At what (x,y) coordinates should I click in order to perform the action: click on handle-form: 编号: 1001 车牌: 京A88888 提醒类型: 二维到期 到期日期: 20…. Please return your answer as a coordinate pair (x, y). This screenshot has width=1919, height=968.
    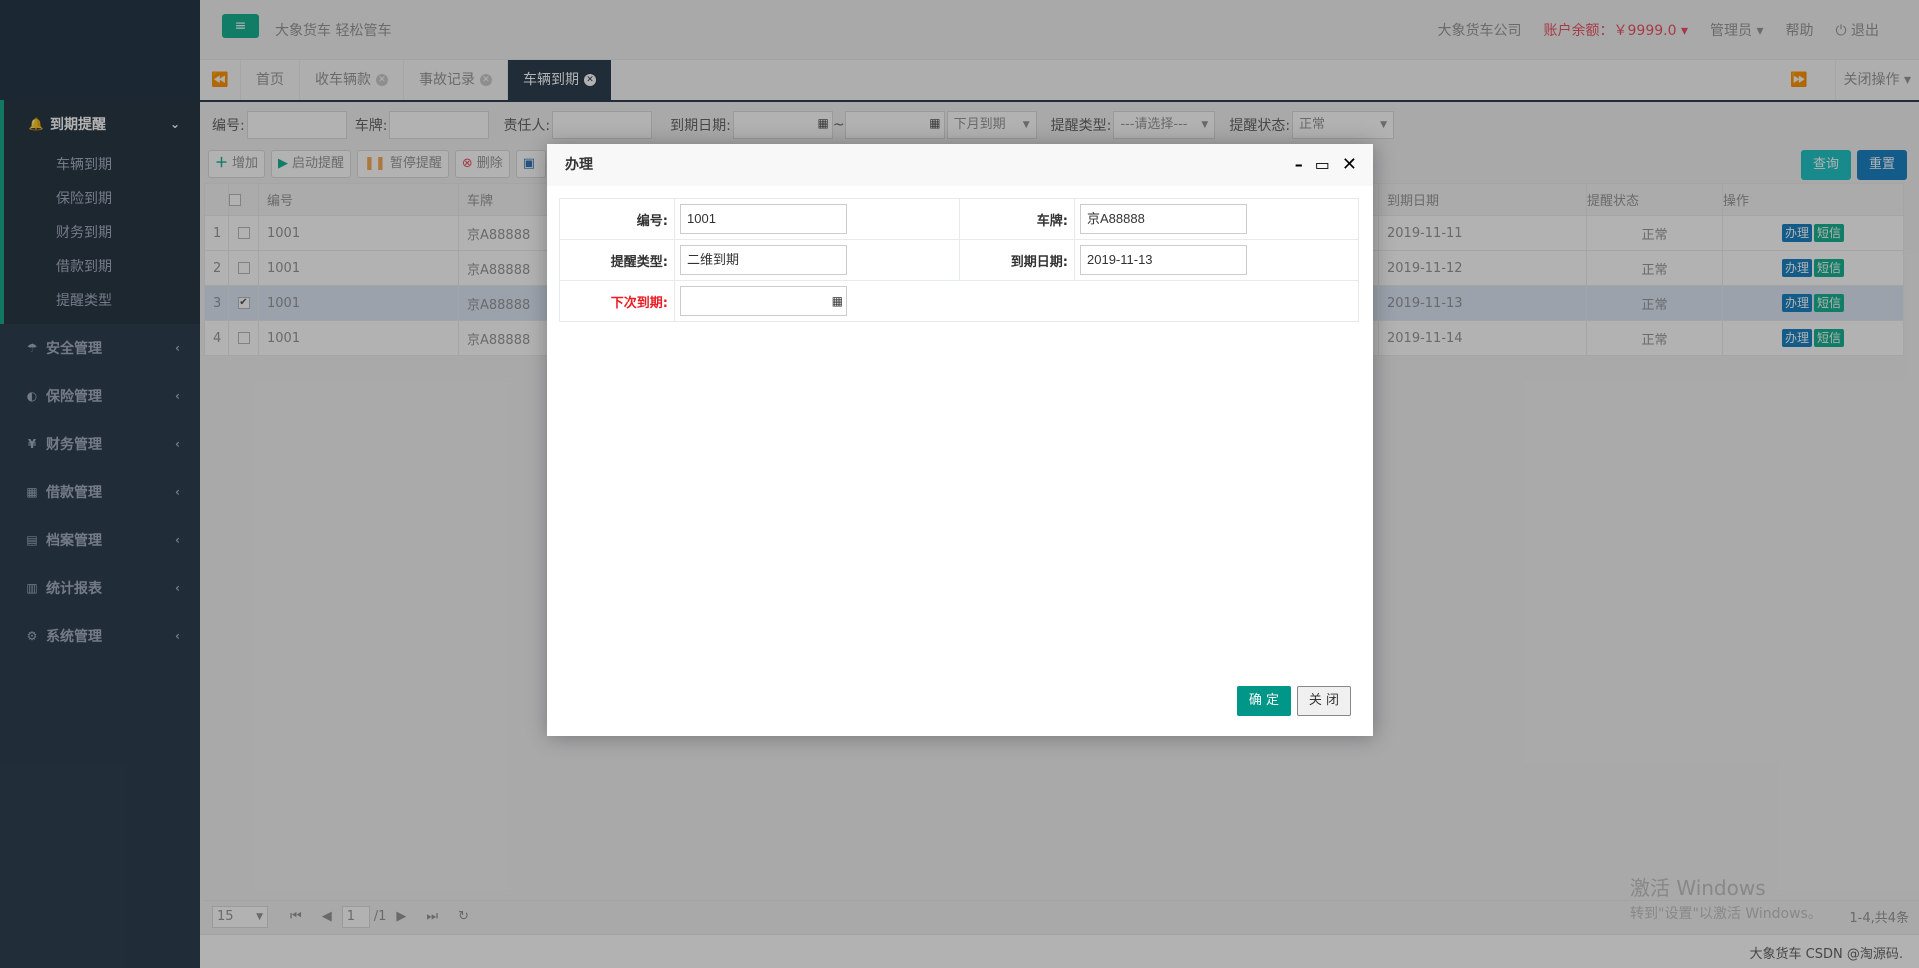
    Looking at the image, I should click on (959, 260).